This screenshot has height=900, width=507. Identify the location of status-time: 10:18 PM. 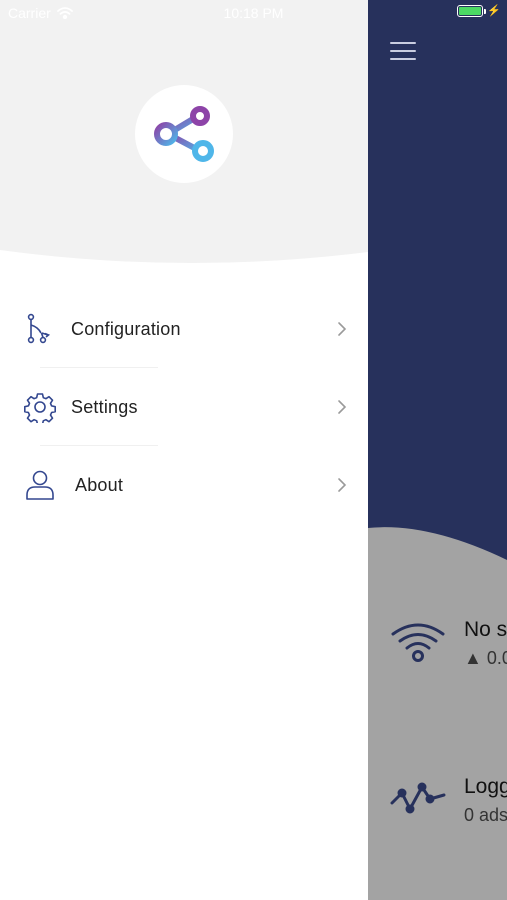
(253, 13).